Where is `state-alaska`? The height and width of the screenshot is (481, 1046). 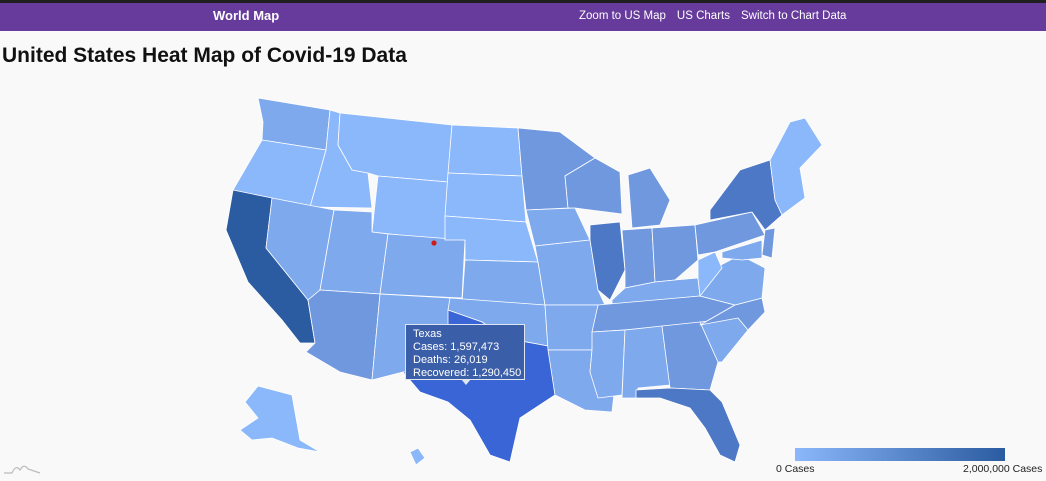
state-alaska is located at coordinates (280, 419).